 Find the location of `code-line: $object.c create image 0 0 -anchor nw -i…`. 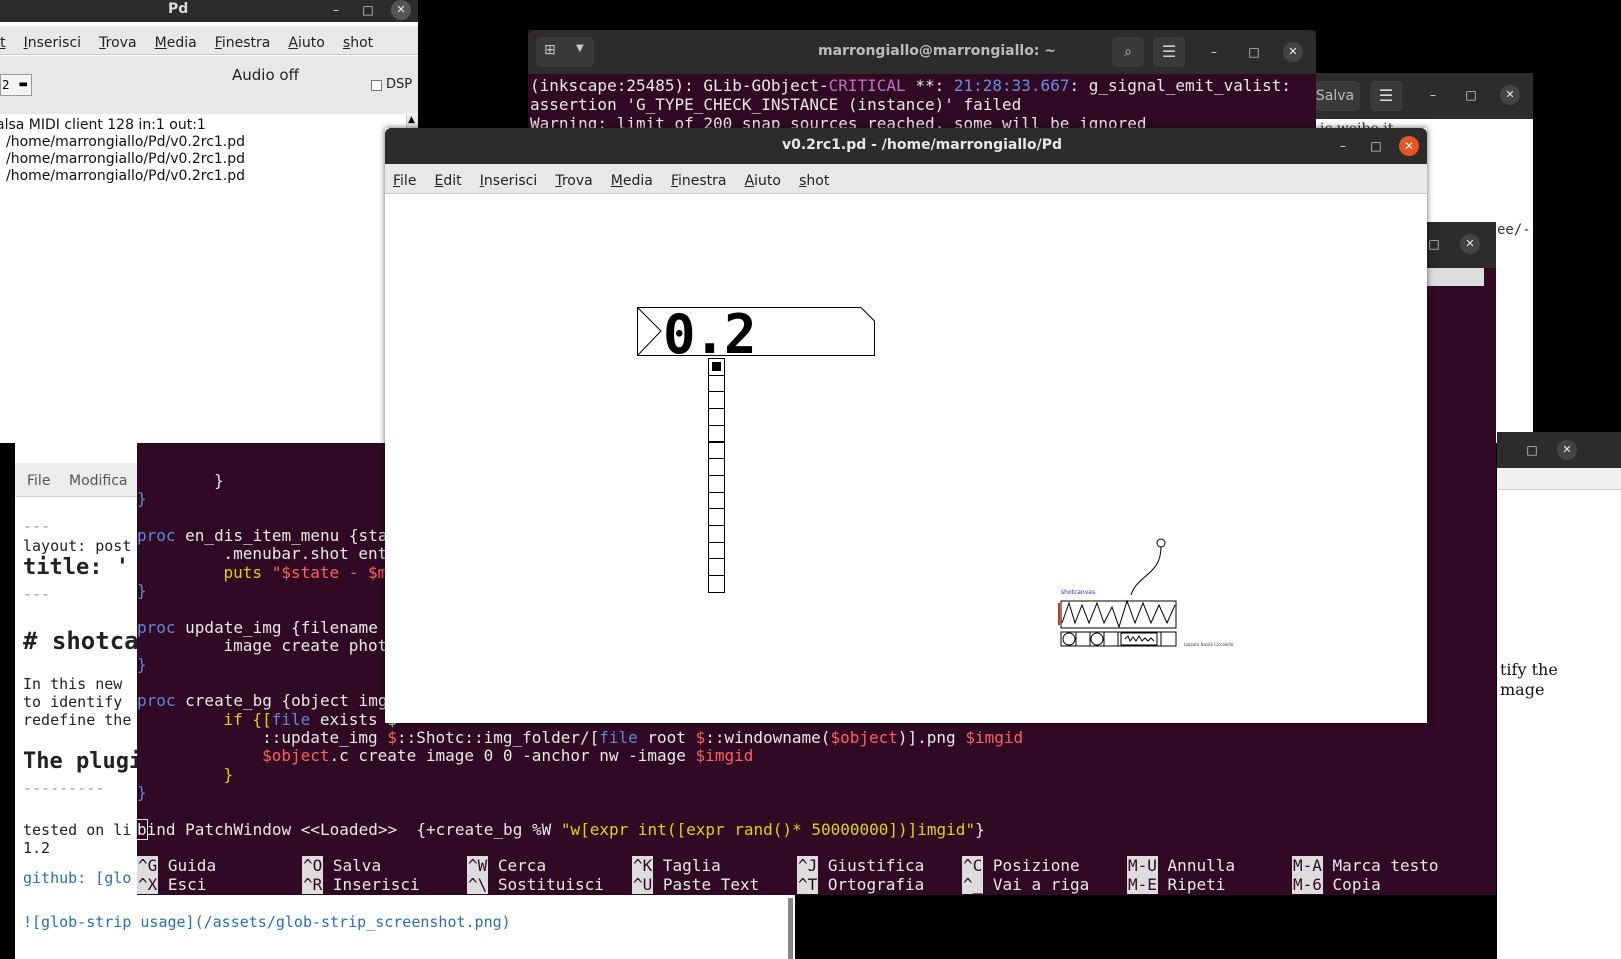

code-line: $object.c create image 0 0 -anchor nw -i… is located at coordinates (508, 755).